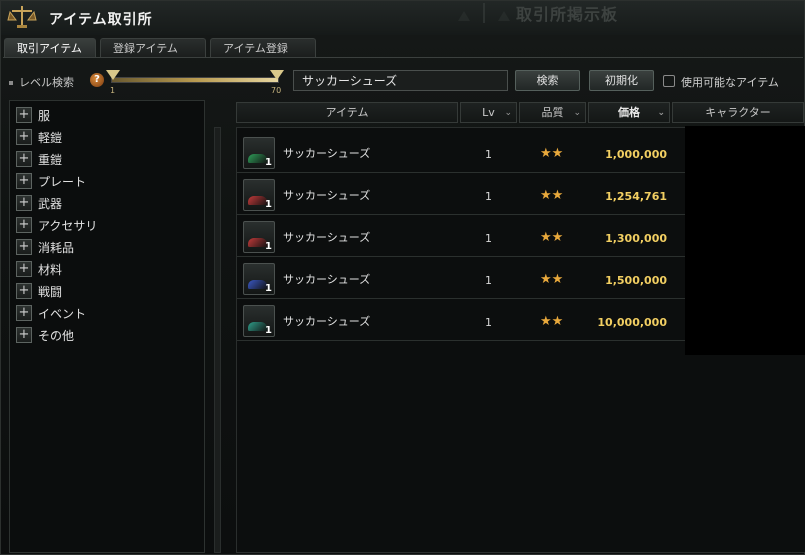 This screenshot has width=805, height=555. I want to click on column-header-character: キャラクター, so click(738, 112).